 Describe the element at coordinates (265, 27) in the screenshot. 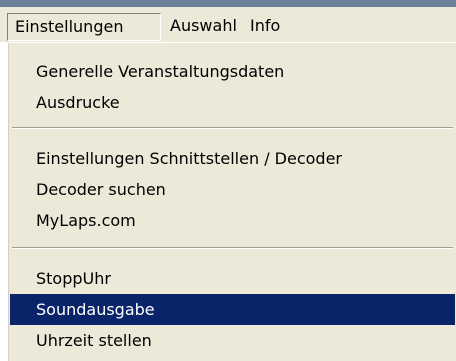

I see `menu-info: Info` at that location.